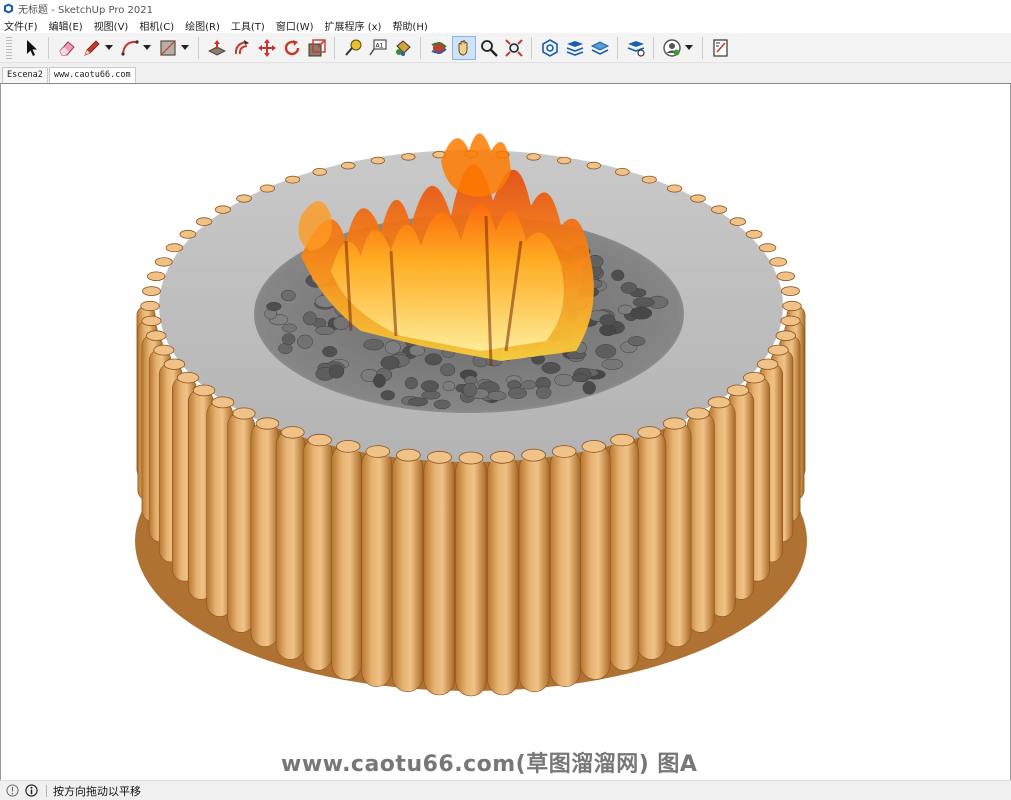 This screenshot has height=800, width=1011. I want to click on 3d-warehouse-button, so click(550, 48).